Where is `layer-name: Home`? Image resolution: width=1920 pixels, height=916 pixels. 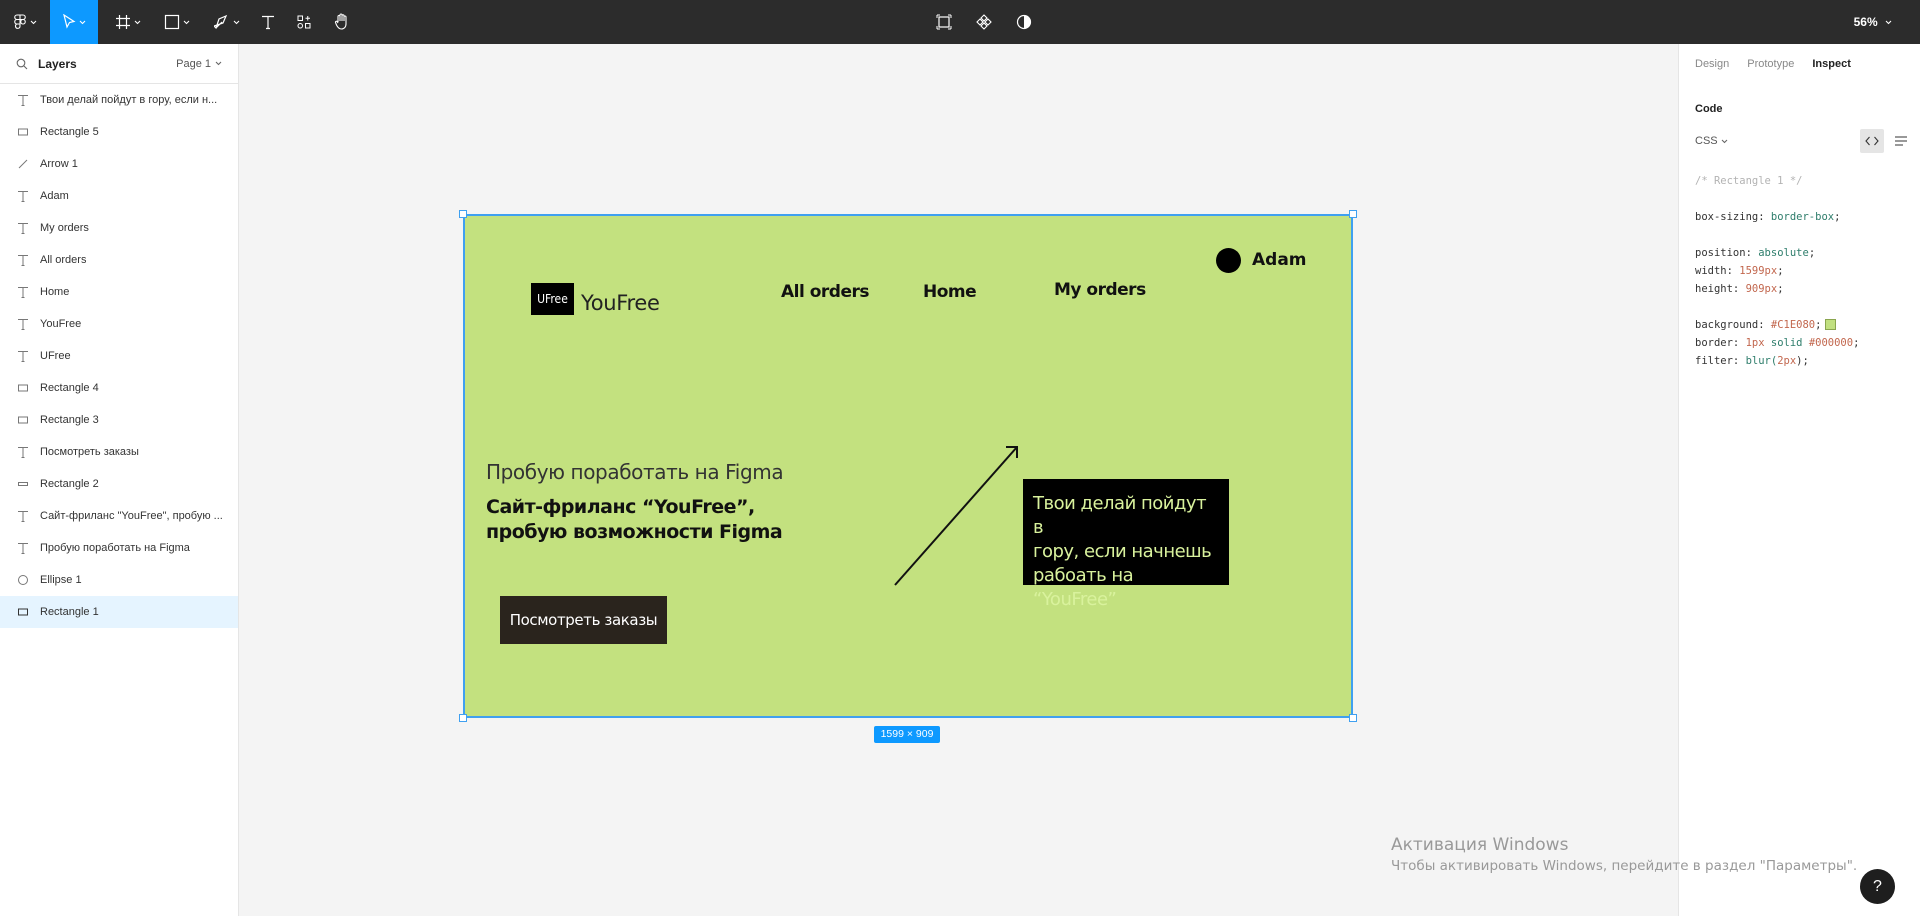
layer-name: Home is located at coordinates (55, 292).